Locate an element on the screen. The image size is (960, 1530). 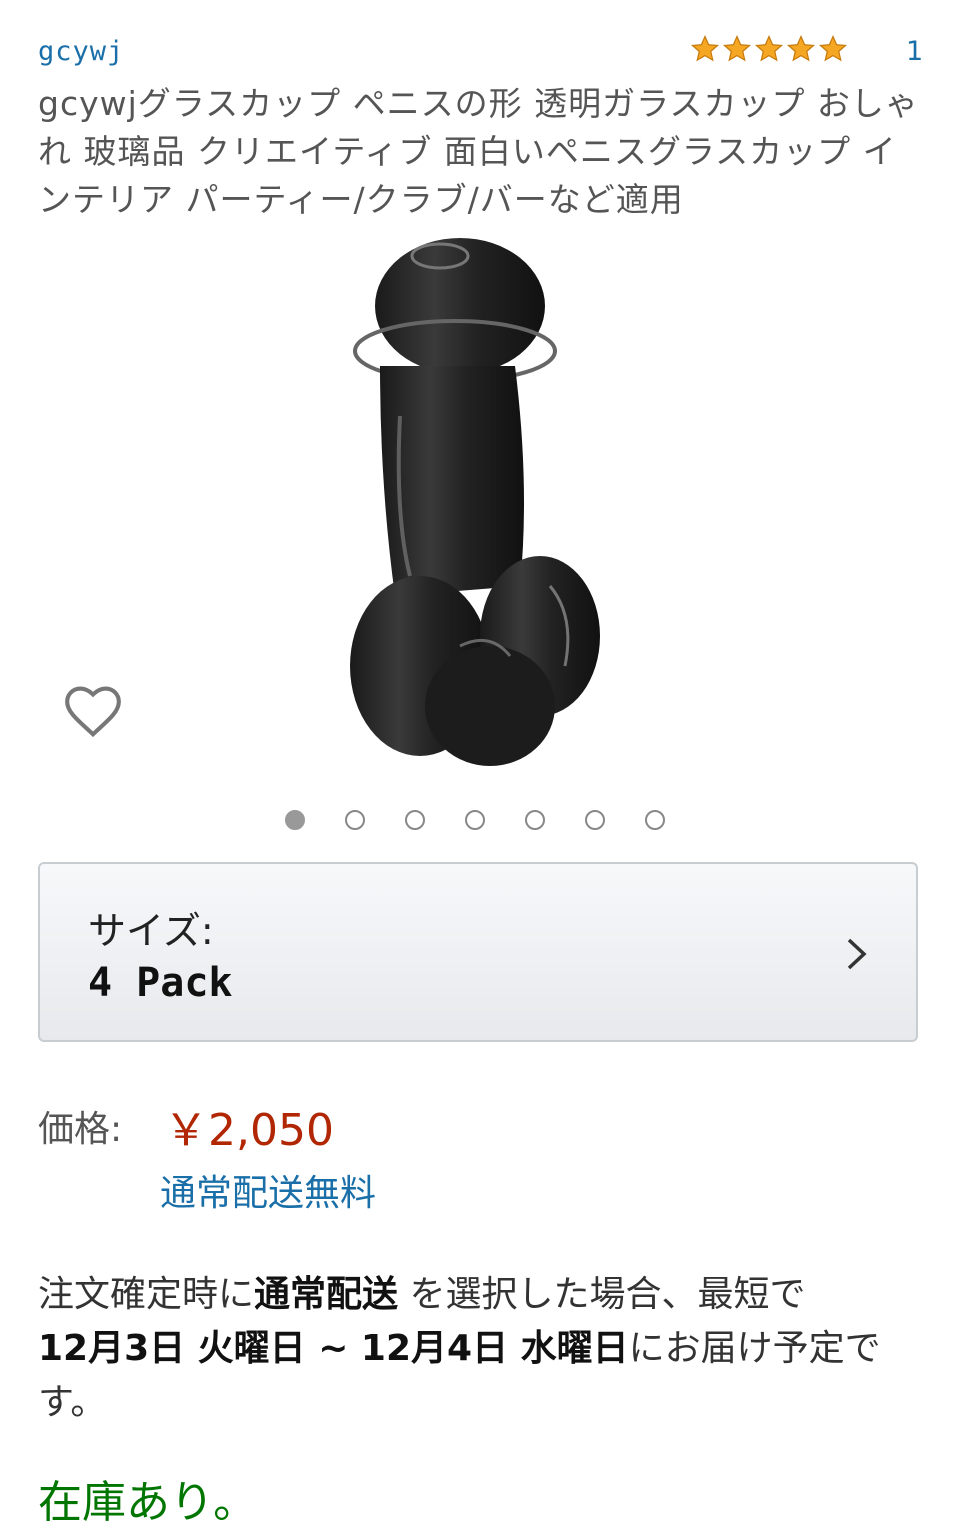
star-rating is located at coordinates (770, 49).